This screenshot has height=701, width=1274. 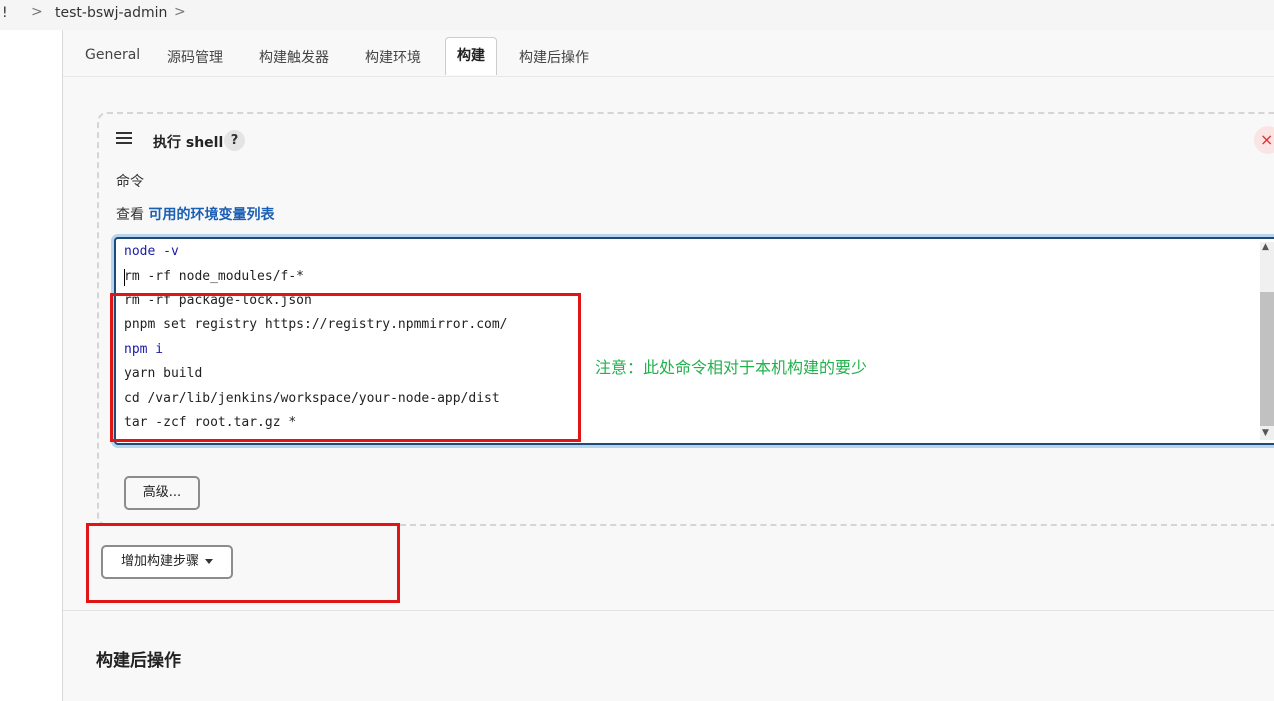 I want to click on code-line: node -v, so click(x=151, y=255).